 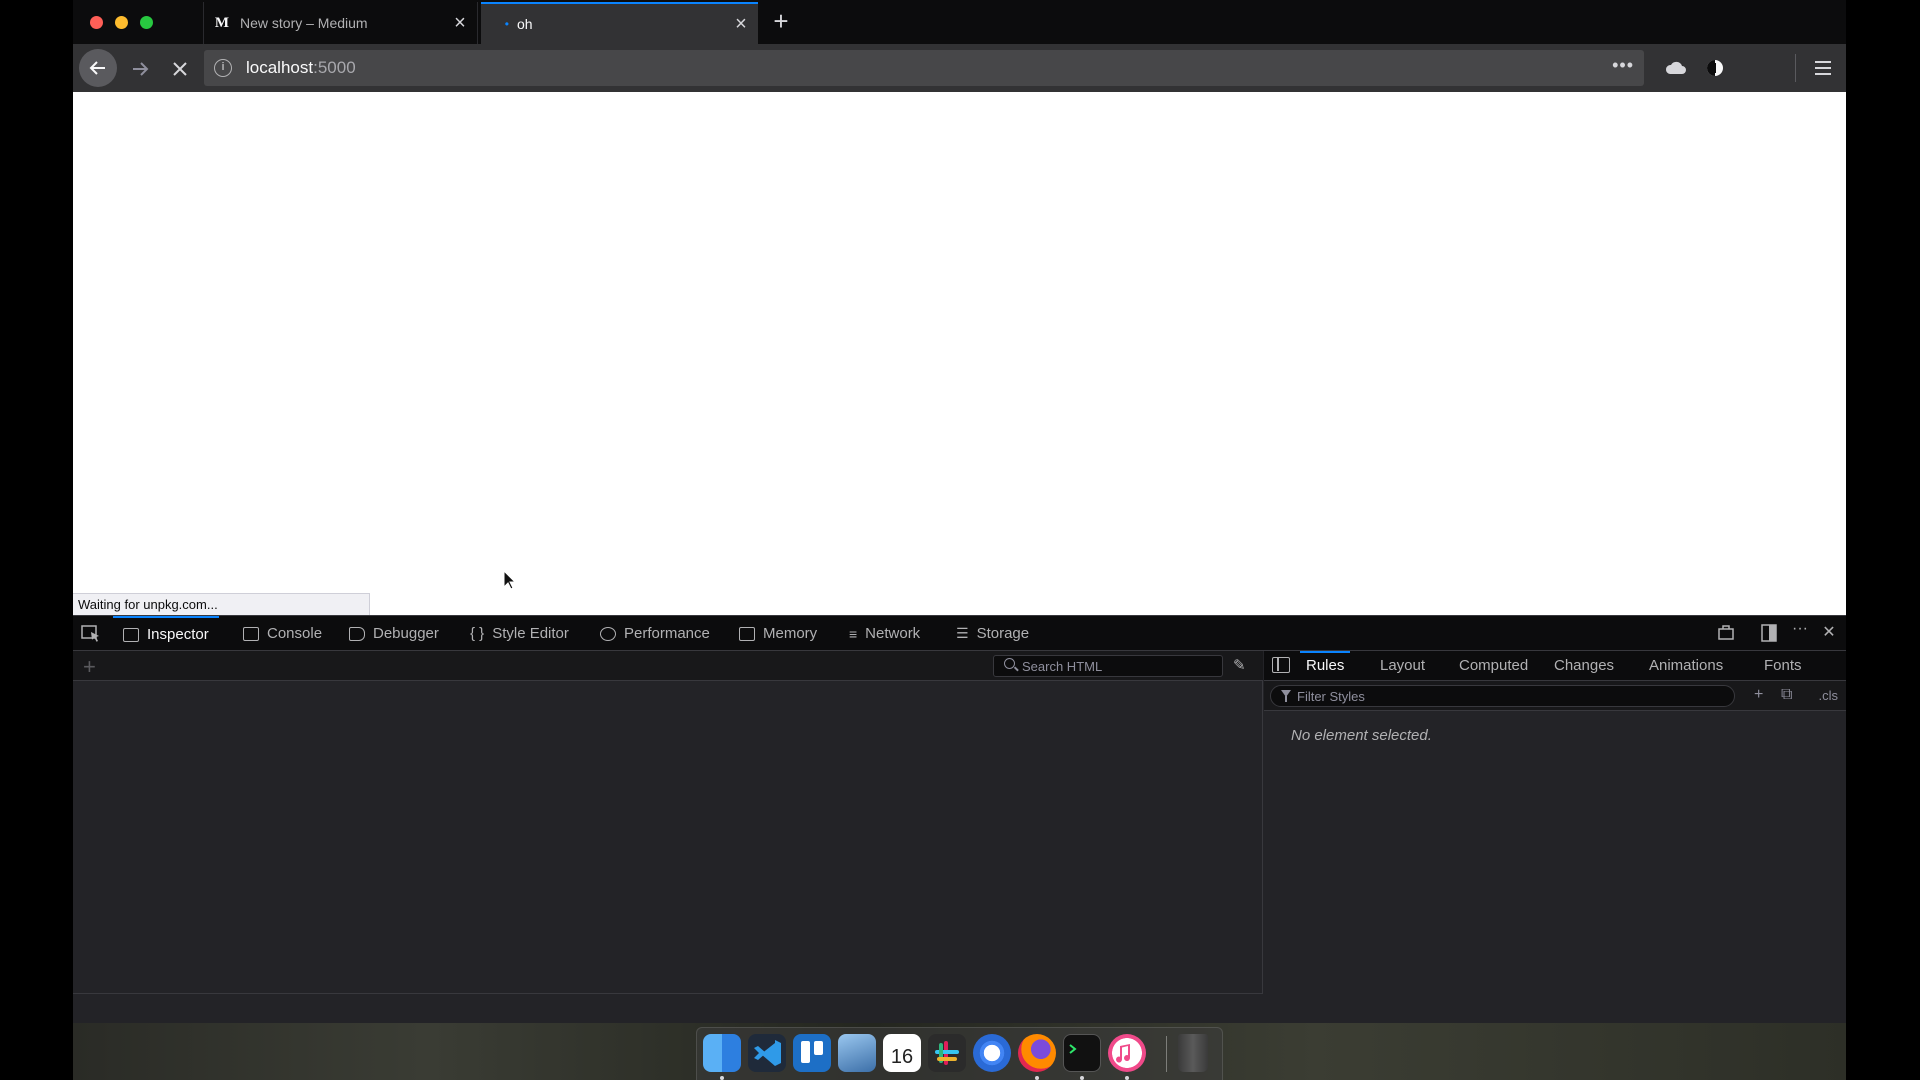 What do you see at coordinates (1783, 665) in the screenshot?
I see `sidebar-tab-fonts: Fonts` at bounding box center [1783, 665].